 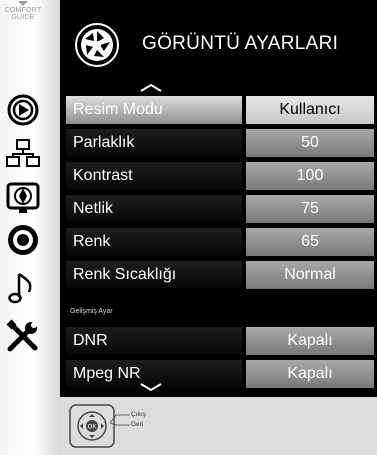 What do you see at coordinates (310, 209) in the screenshot?
I see `row-value: 75` at bounding box center [310, 209].